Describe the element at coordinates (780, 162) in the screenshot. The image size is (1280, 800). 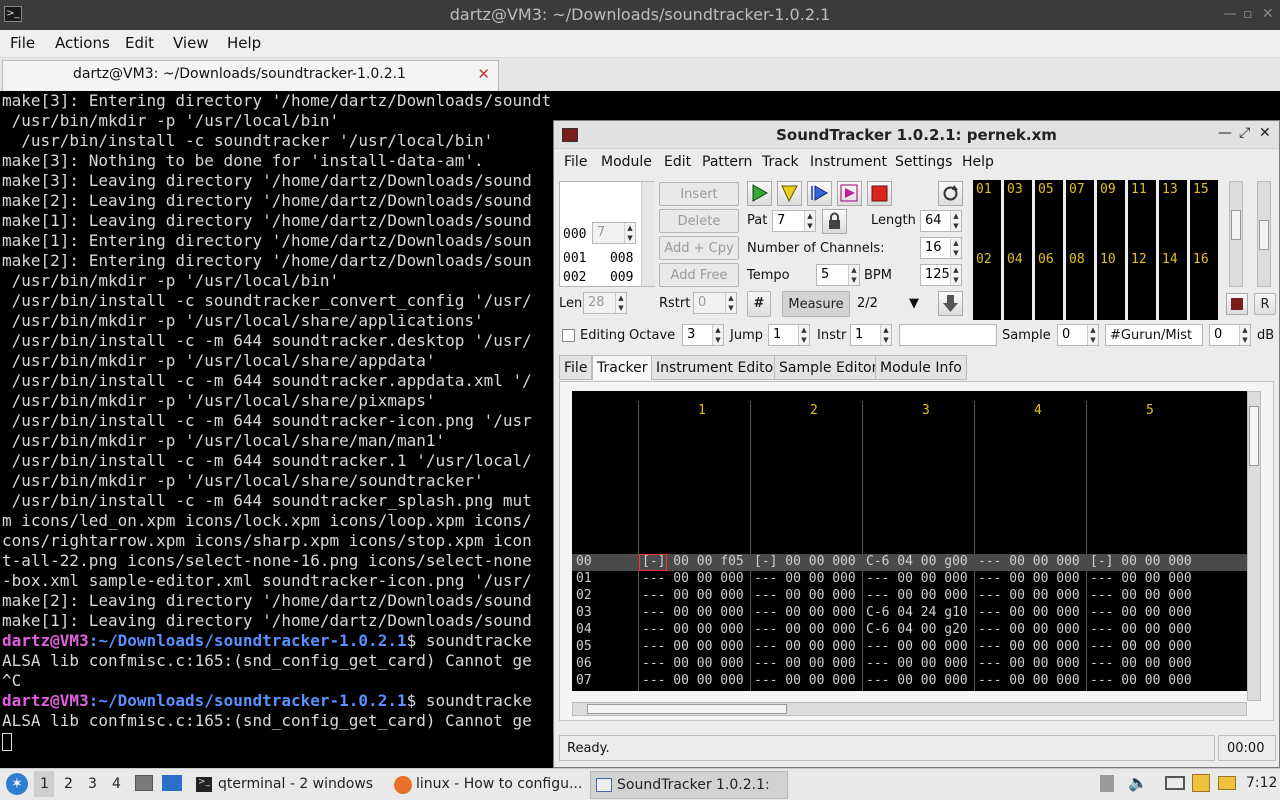
I see `menu-track: Track` at that location.